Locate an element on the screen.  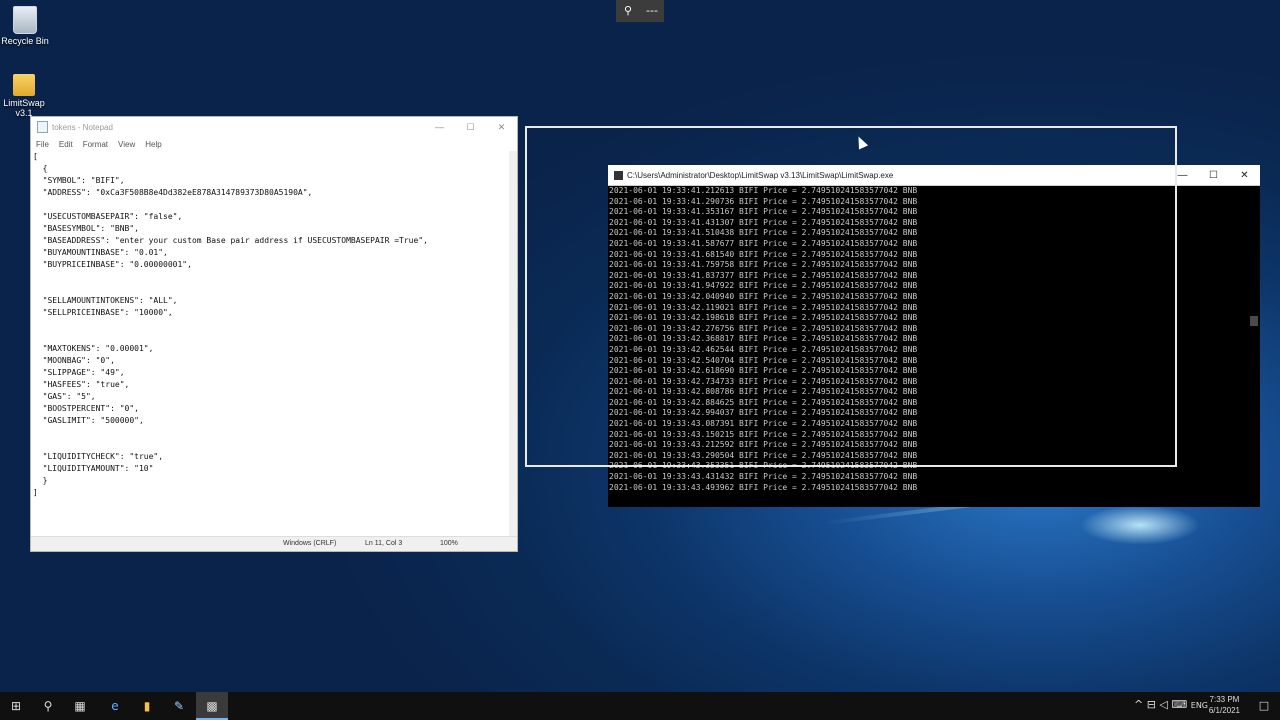
task-view-icon: ▦ is located at coordinates (80, 706).